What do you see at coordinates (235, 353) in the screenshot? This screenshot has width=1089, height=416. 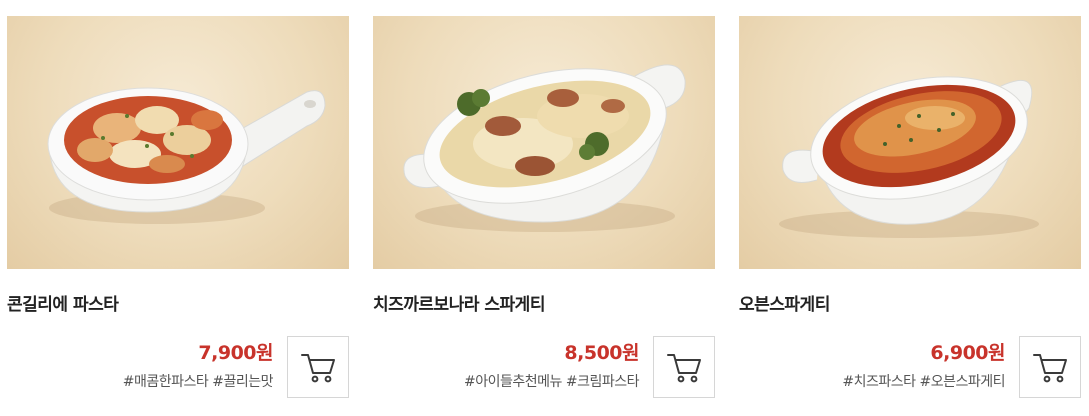 I see `product-price: 7,900원` at bounding box center [235, 353].